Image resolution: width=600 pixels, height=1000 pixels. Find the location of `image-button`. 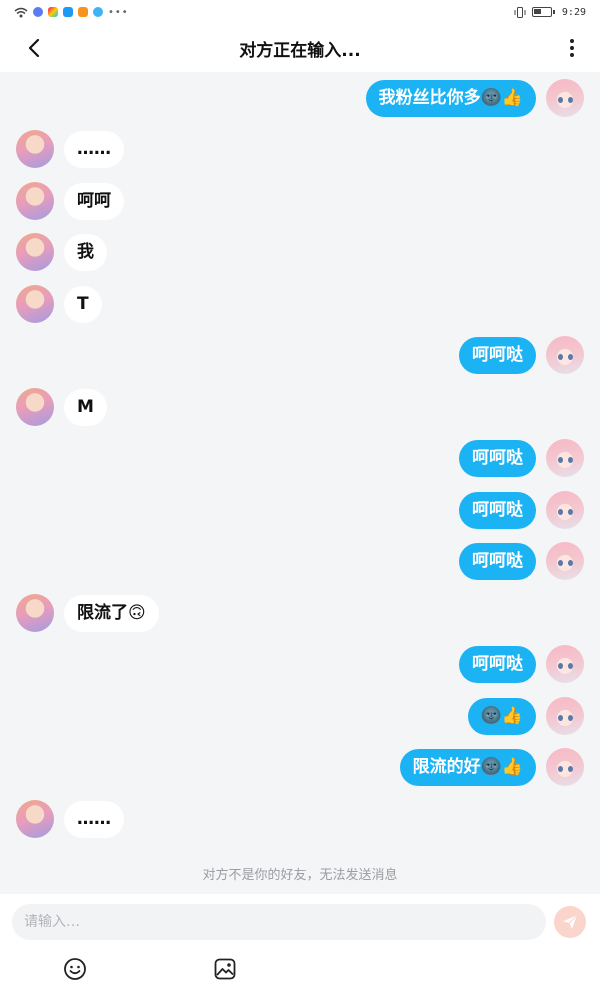

image-button is located at coordinates (225, 969).